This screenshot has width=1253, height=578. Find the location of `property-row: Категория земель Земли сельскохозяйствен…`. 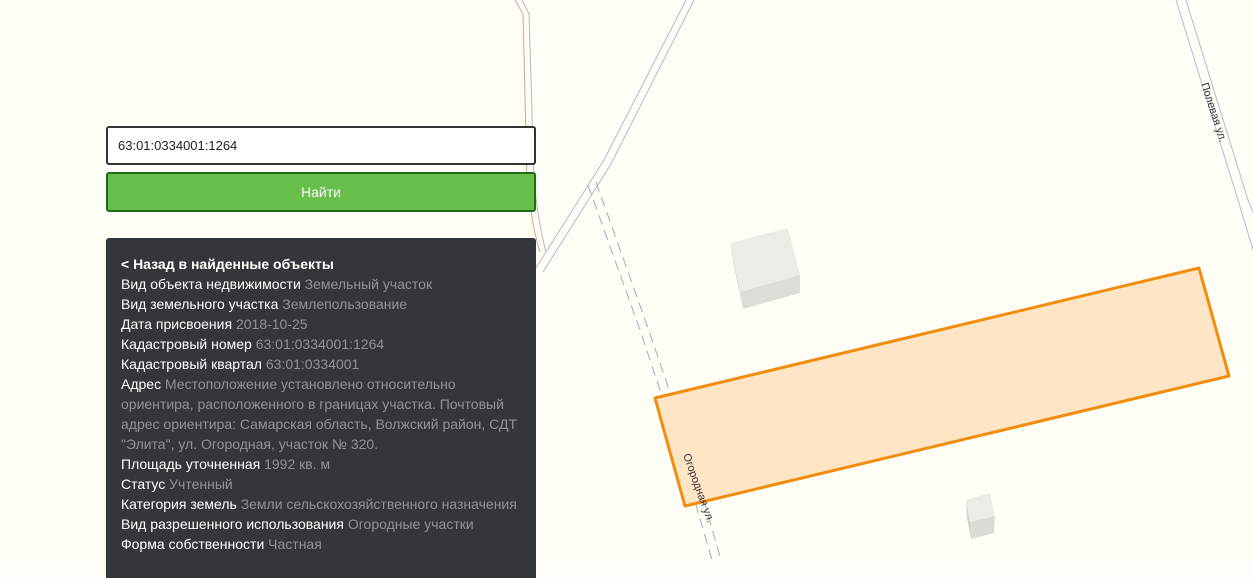

property-row: Категория земель Земли сельскохозяйствен… is located at coordinates (321, 504).